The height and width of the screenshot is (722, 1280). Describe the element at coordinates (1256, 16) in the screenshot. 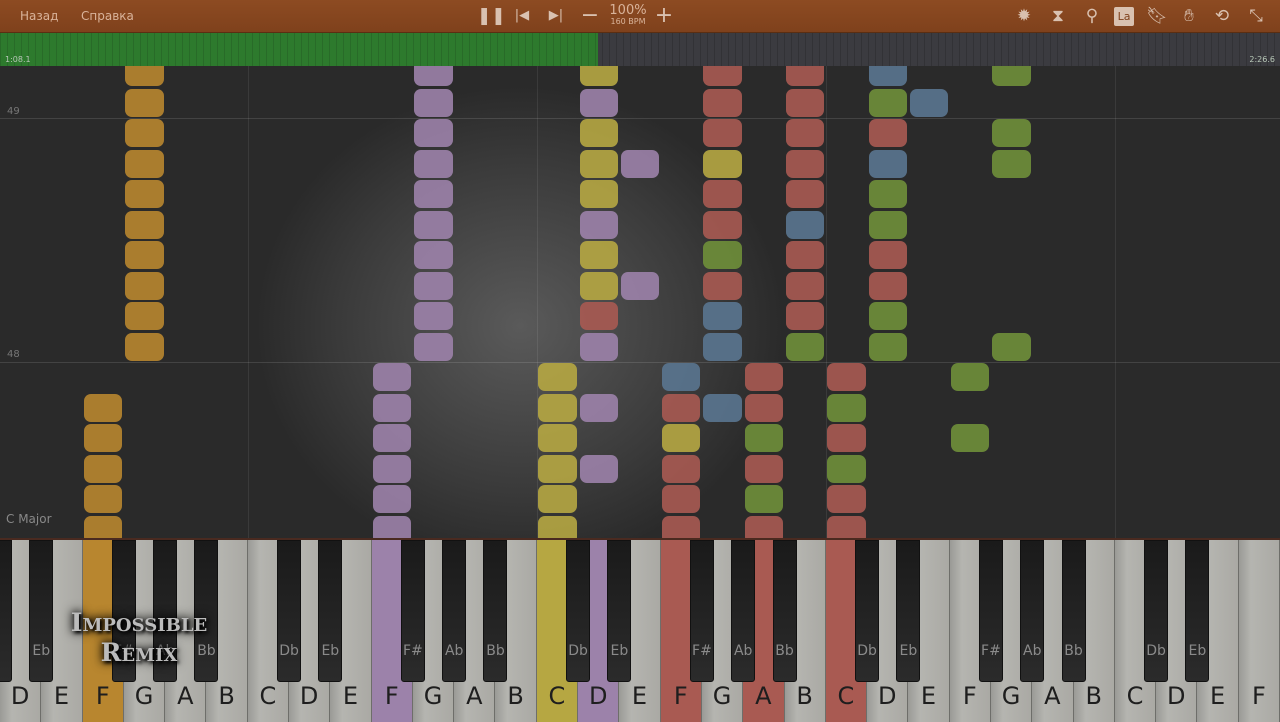

I see `exit-fullscreen-icon: ⤡` at that location.